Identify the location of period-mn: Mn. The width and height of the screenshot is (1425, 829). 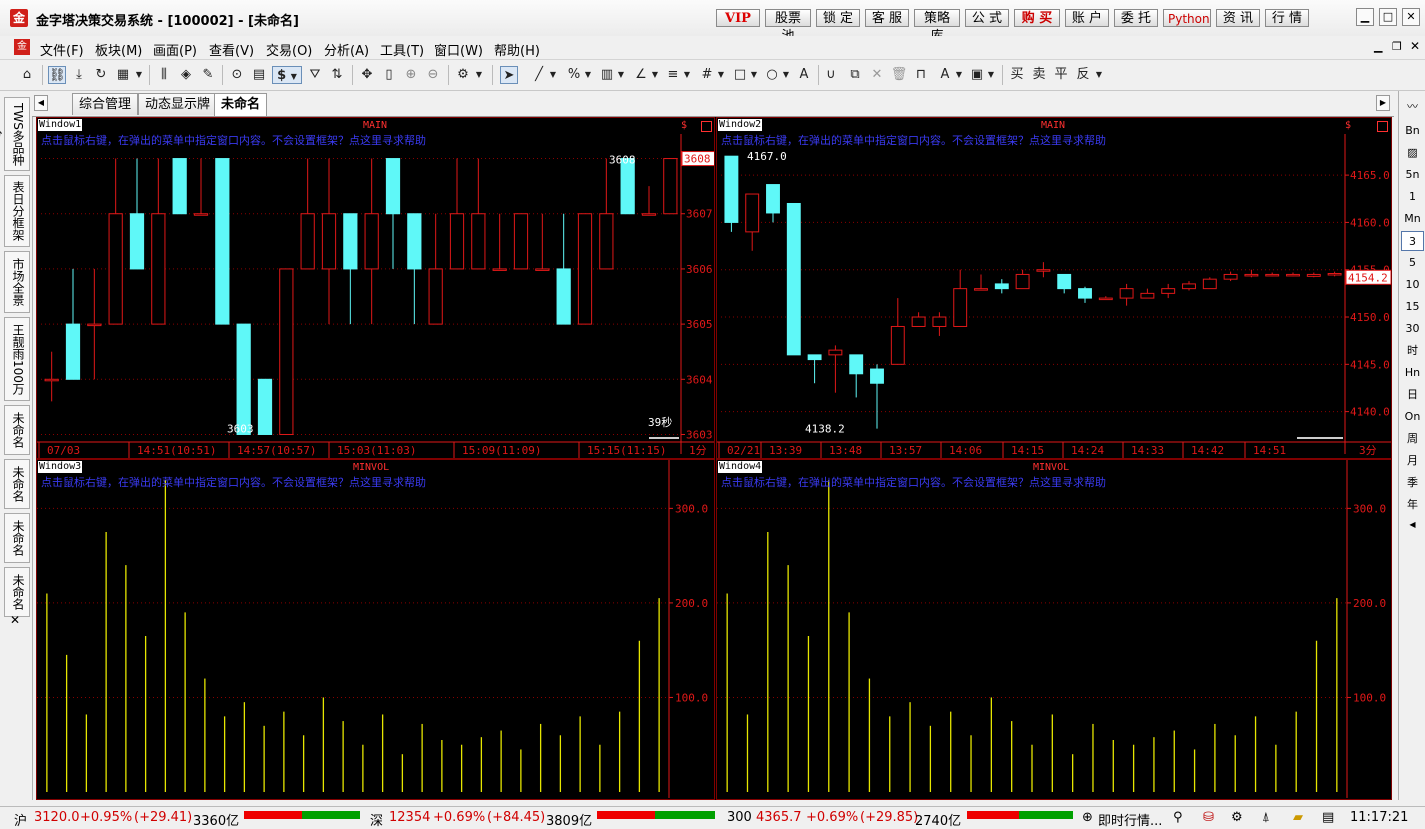
(1412, 219).